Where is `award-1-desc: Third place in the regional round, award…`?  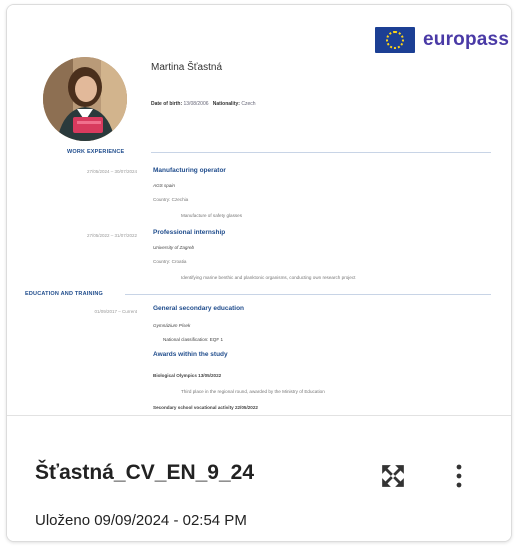
award-1-desc: Third place in the regional round, award… is located at coordinates (253, 391).